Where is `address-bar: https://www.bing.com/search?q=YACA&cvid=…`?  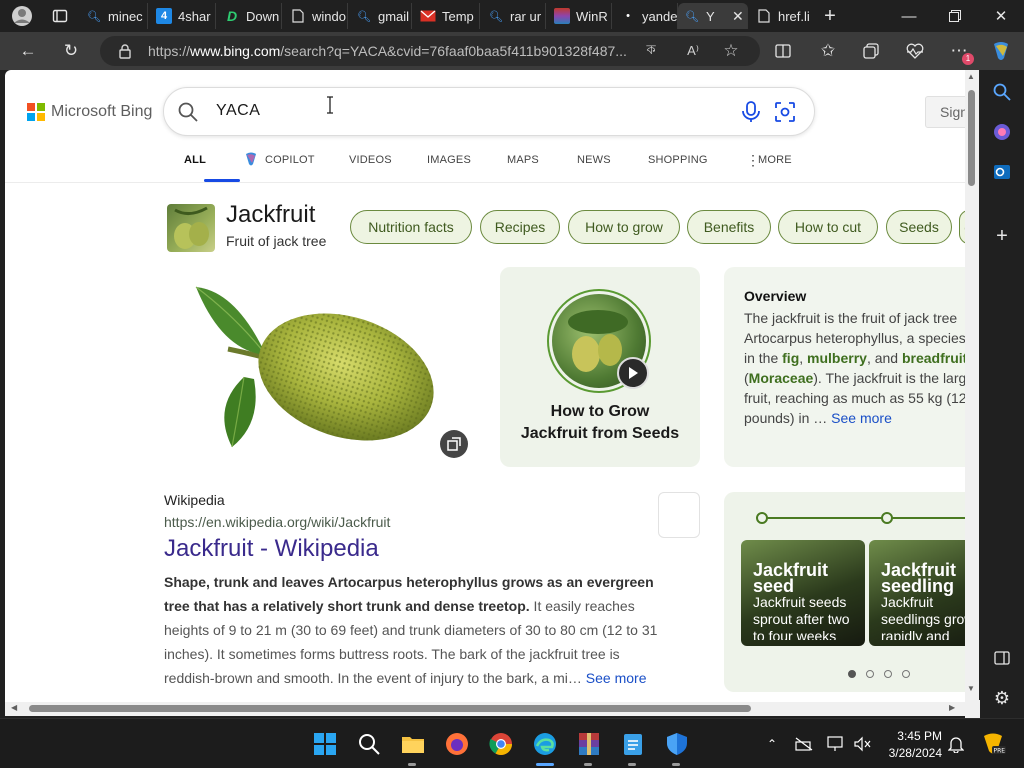
address-bar: https://www.bing.com/search?q=YACA&cvid=… is located at coordinates (430, 51).